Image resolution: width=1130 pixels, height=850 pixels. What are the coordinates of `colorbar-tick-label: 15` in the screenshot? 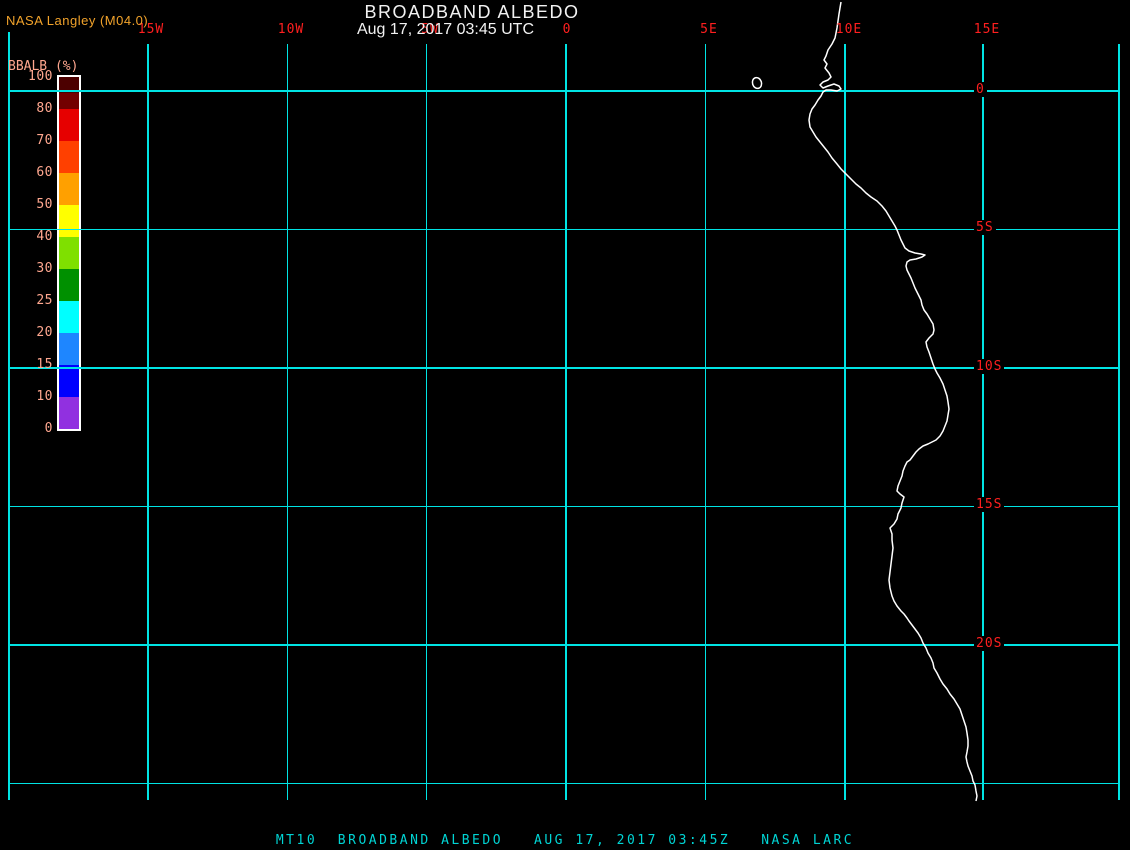 It's located at (44, 364).